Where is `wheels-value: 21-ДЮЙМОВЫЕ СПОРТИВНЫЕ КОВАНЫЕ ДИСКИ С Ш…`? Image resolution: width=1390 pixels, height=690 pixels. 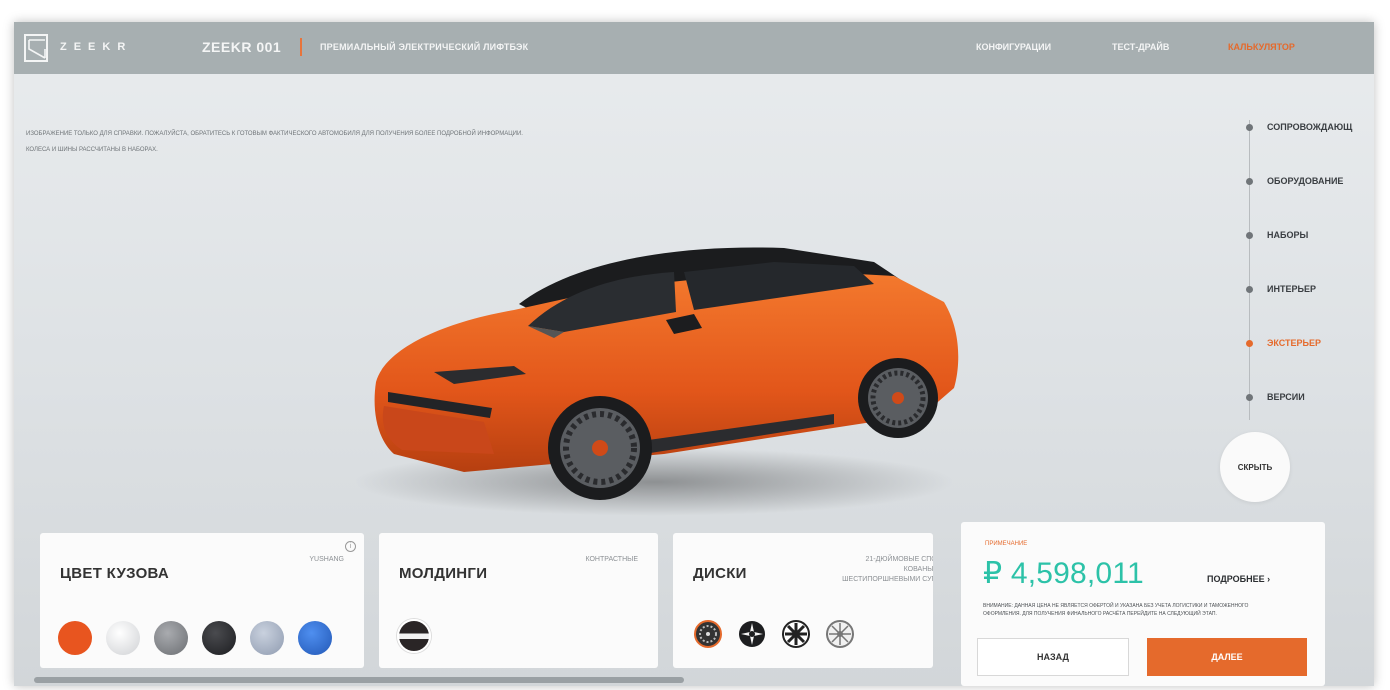
wheels-value: 21-ДЮЙМОВЫЕ СПОРТИВНЫЕ КОВАНЫЕ ДИСКИ С Ш… is located at coordinates (852, 570).